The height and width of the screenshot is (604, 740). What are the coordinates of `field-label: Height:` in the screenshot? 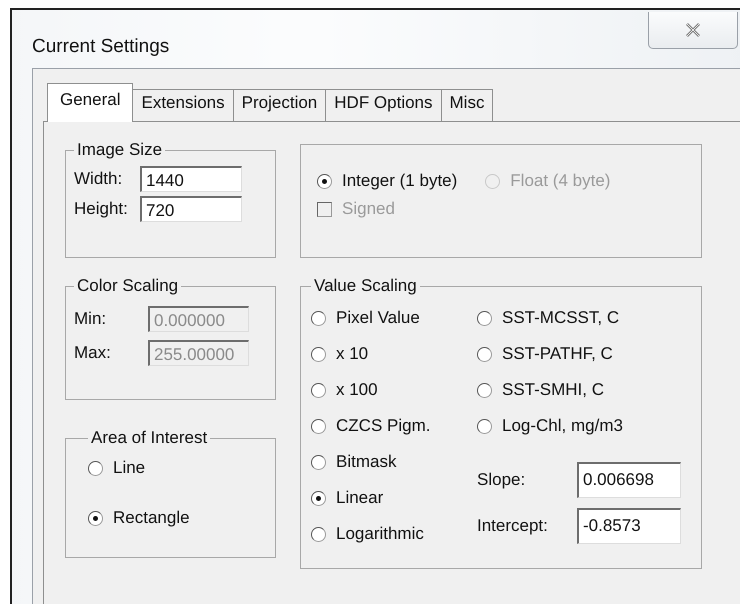 It's located at (101, 209).